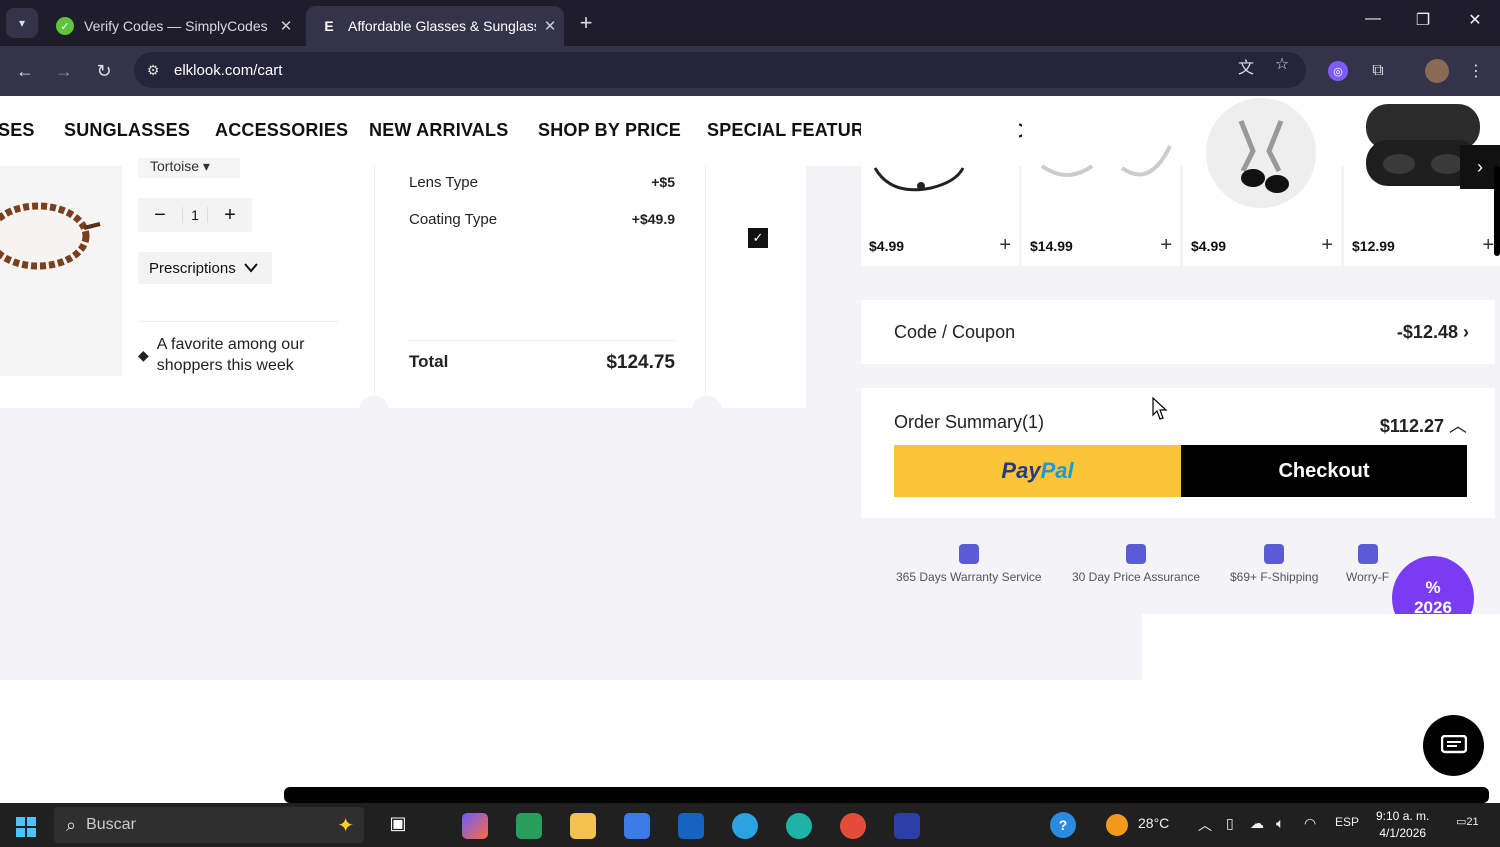  Describe the element at coordinates (61, 271) in the screenshot. I see `product-image` at that location.